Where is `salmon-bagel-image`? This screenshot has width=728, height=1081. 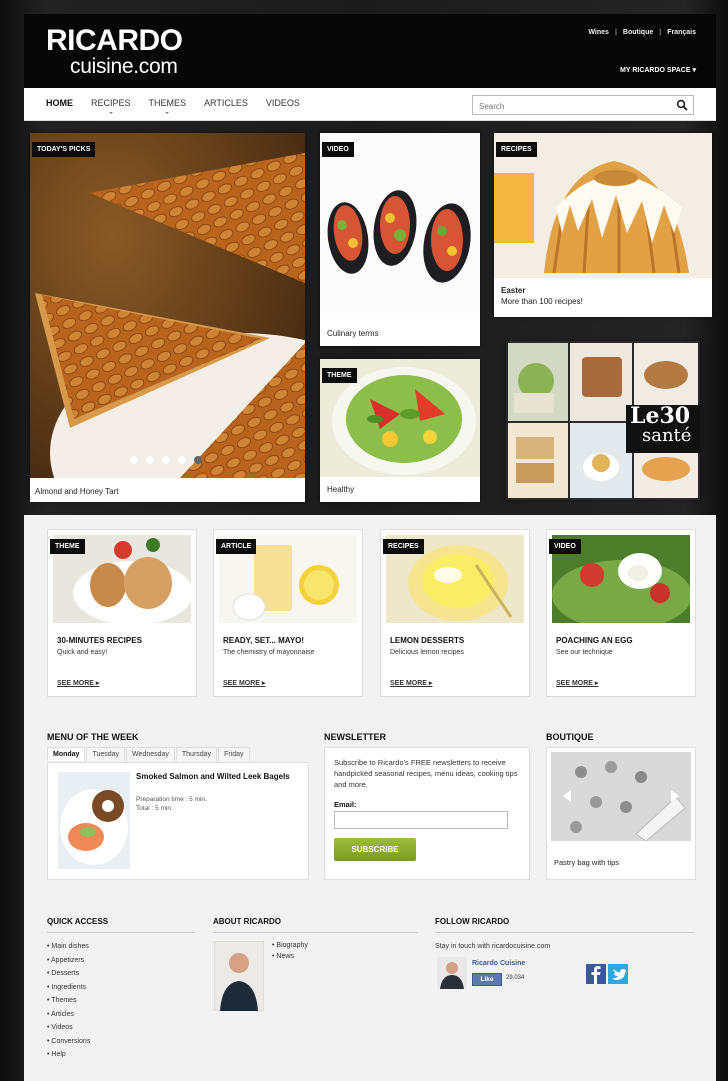 salmon-bagel-image is located at coordinates (94, 820).